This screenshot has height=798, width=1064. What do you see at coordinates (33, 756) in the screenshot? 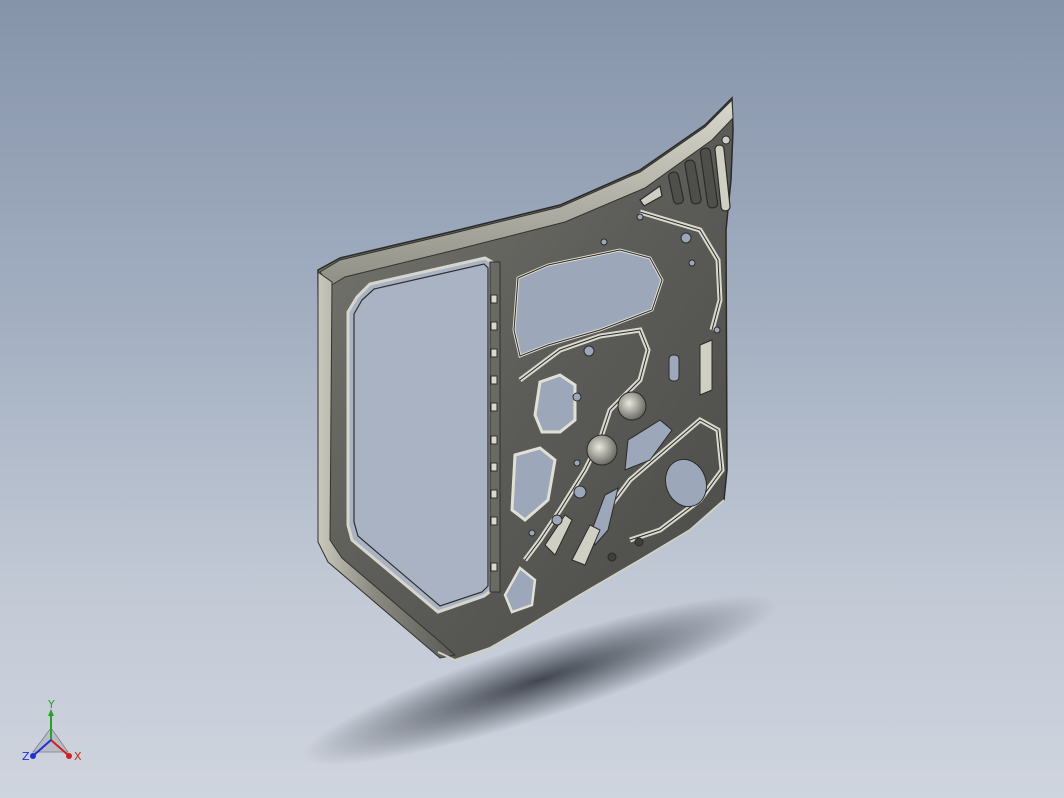
I see `z-arrow-icon` at bounding box center [33, 756].